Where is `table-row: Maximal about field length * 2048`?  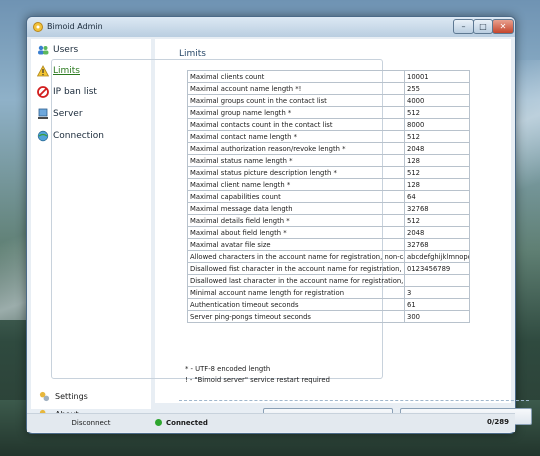 table-row: Maximal about field length * 2048 is located at coordinates (328, 232).